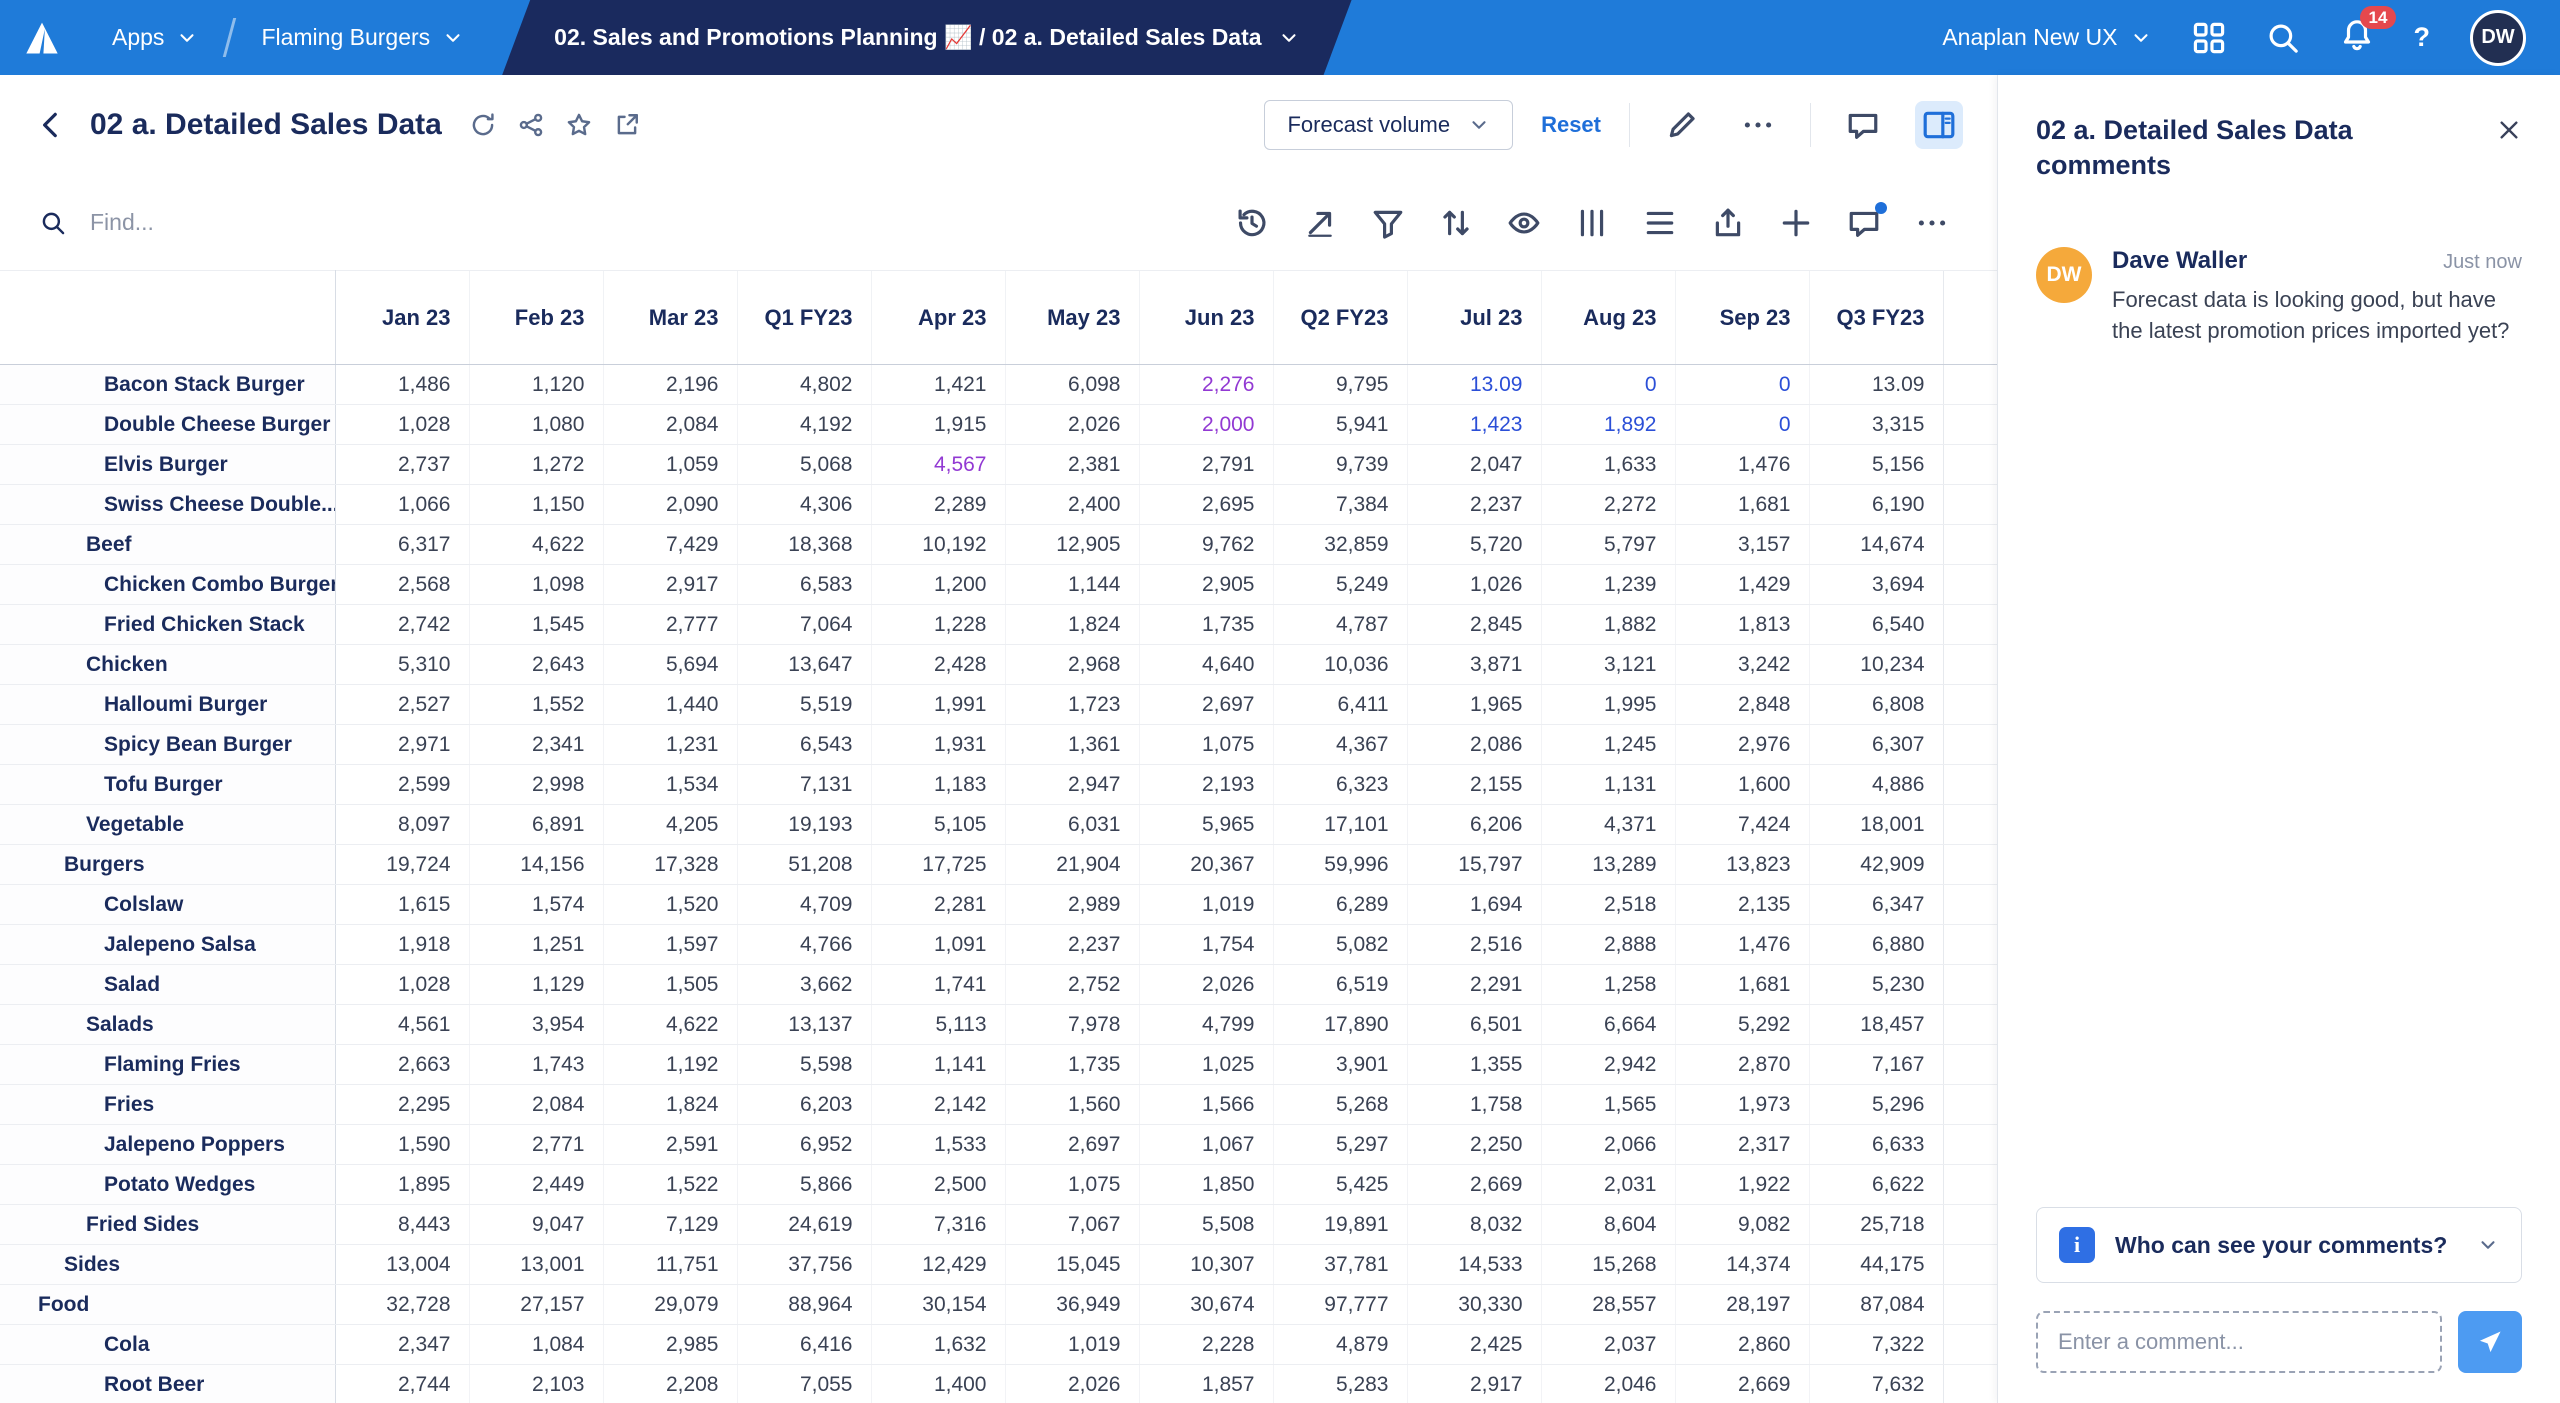  I want to click on grid-cell: 18,457, so click(1875, 1024).